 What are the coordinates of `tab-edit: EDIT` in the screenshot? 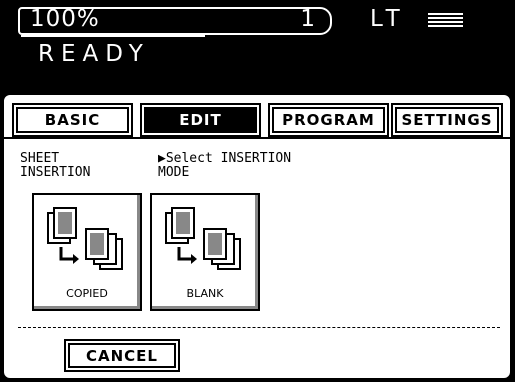 It's located at (200, 120).